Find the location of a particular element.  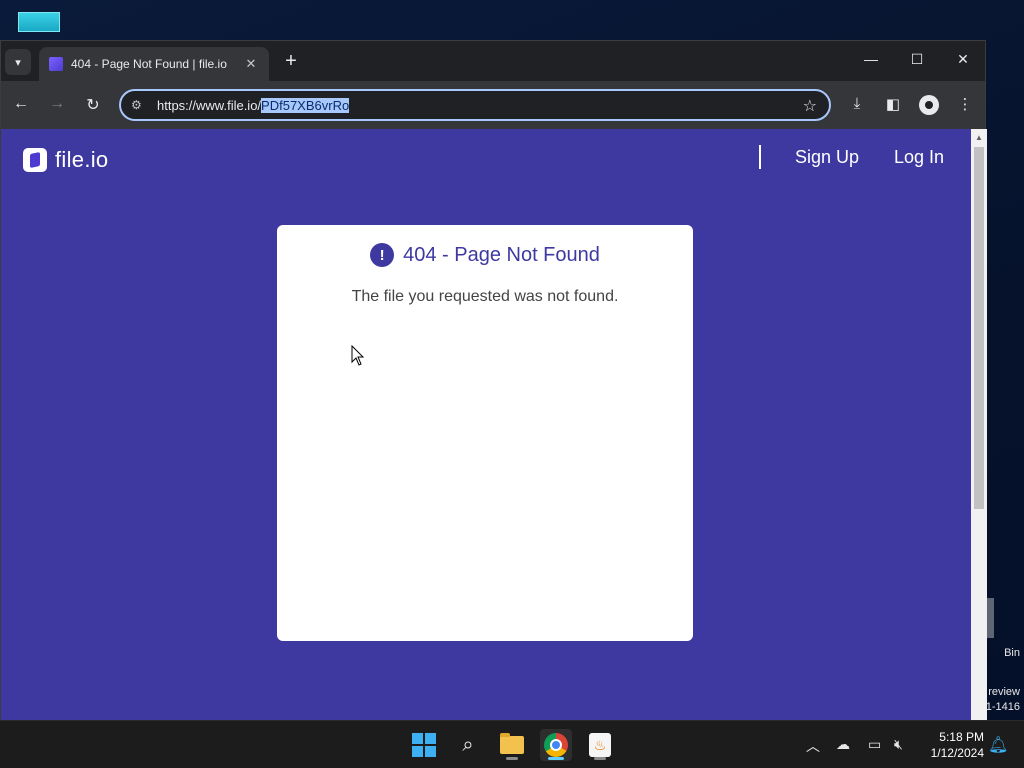

taskbar-file-explorer is located at coordinates (512, 745).